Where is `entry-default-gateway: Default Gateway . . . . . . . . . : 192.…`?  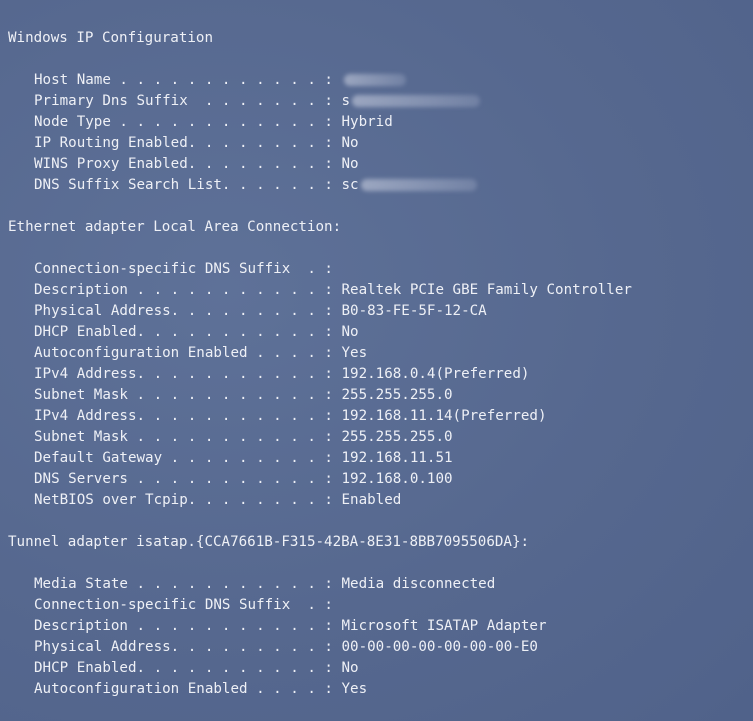 entry-default-gateway: Default Gateway . . . . . . . . . : 192.… is located at coordinates (243, 458).